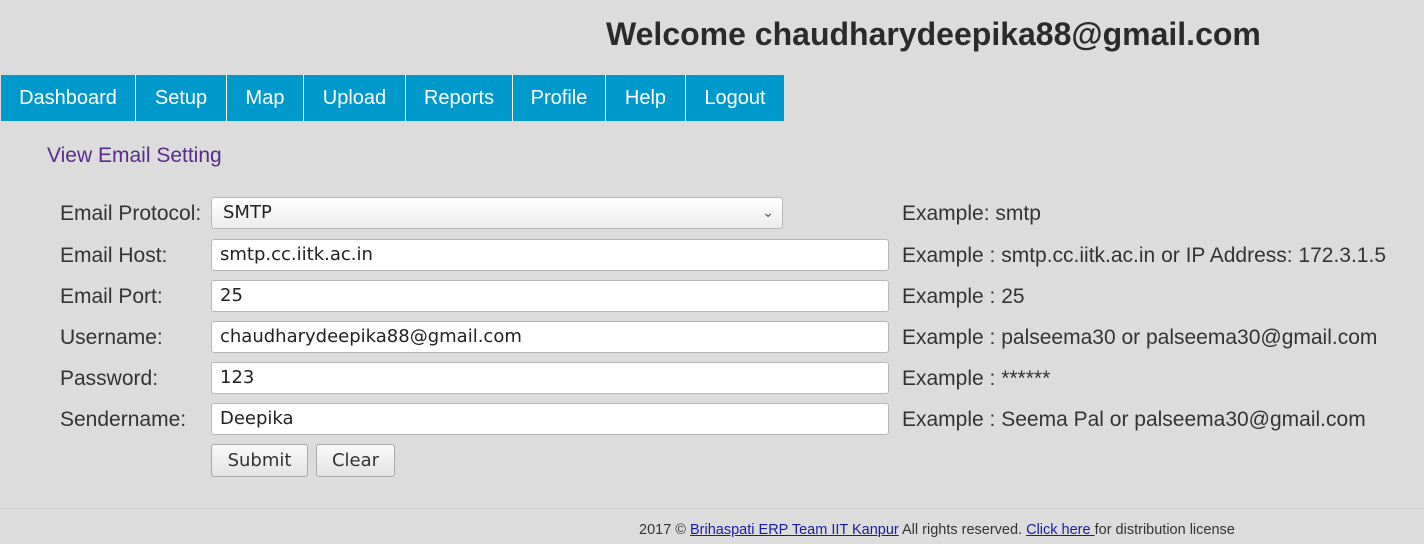 Image resolution: width=1424 pixels, height=544 pixels. Describe the element at coordinates (971, 213) in the screenshot. I see `protocol-example: Example: smtp` at that location.